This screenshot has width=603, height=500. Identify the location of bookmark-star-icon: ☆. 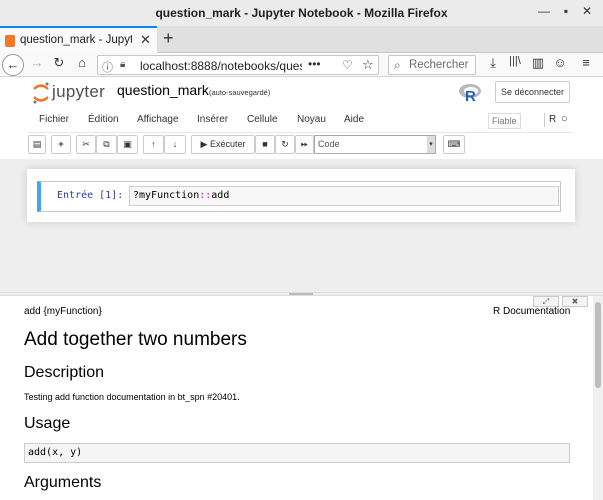
(368, 65).